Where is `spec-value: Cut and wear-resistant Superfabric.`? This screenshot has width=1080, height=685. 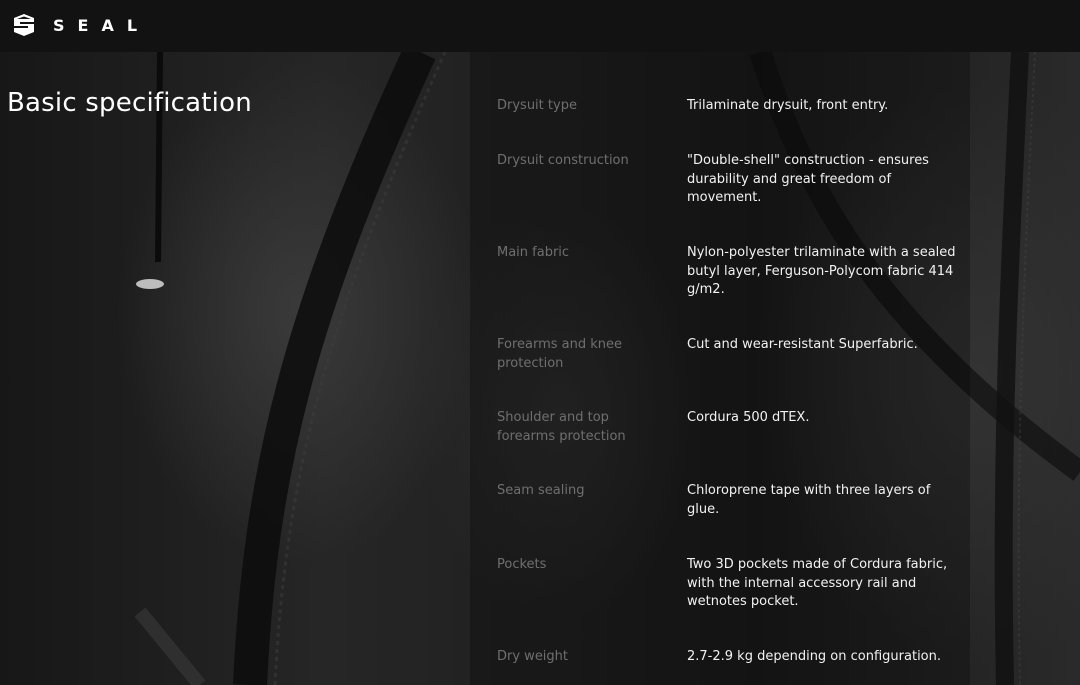
spec-value: Cut and wear-resistant Superfabric. is located at coordinates (802, 344).